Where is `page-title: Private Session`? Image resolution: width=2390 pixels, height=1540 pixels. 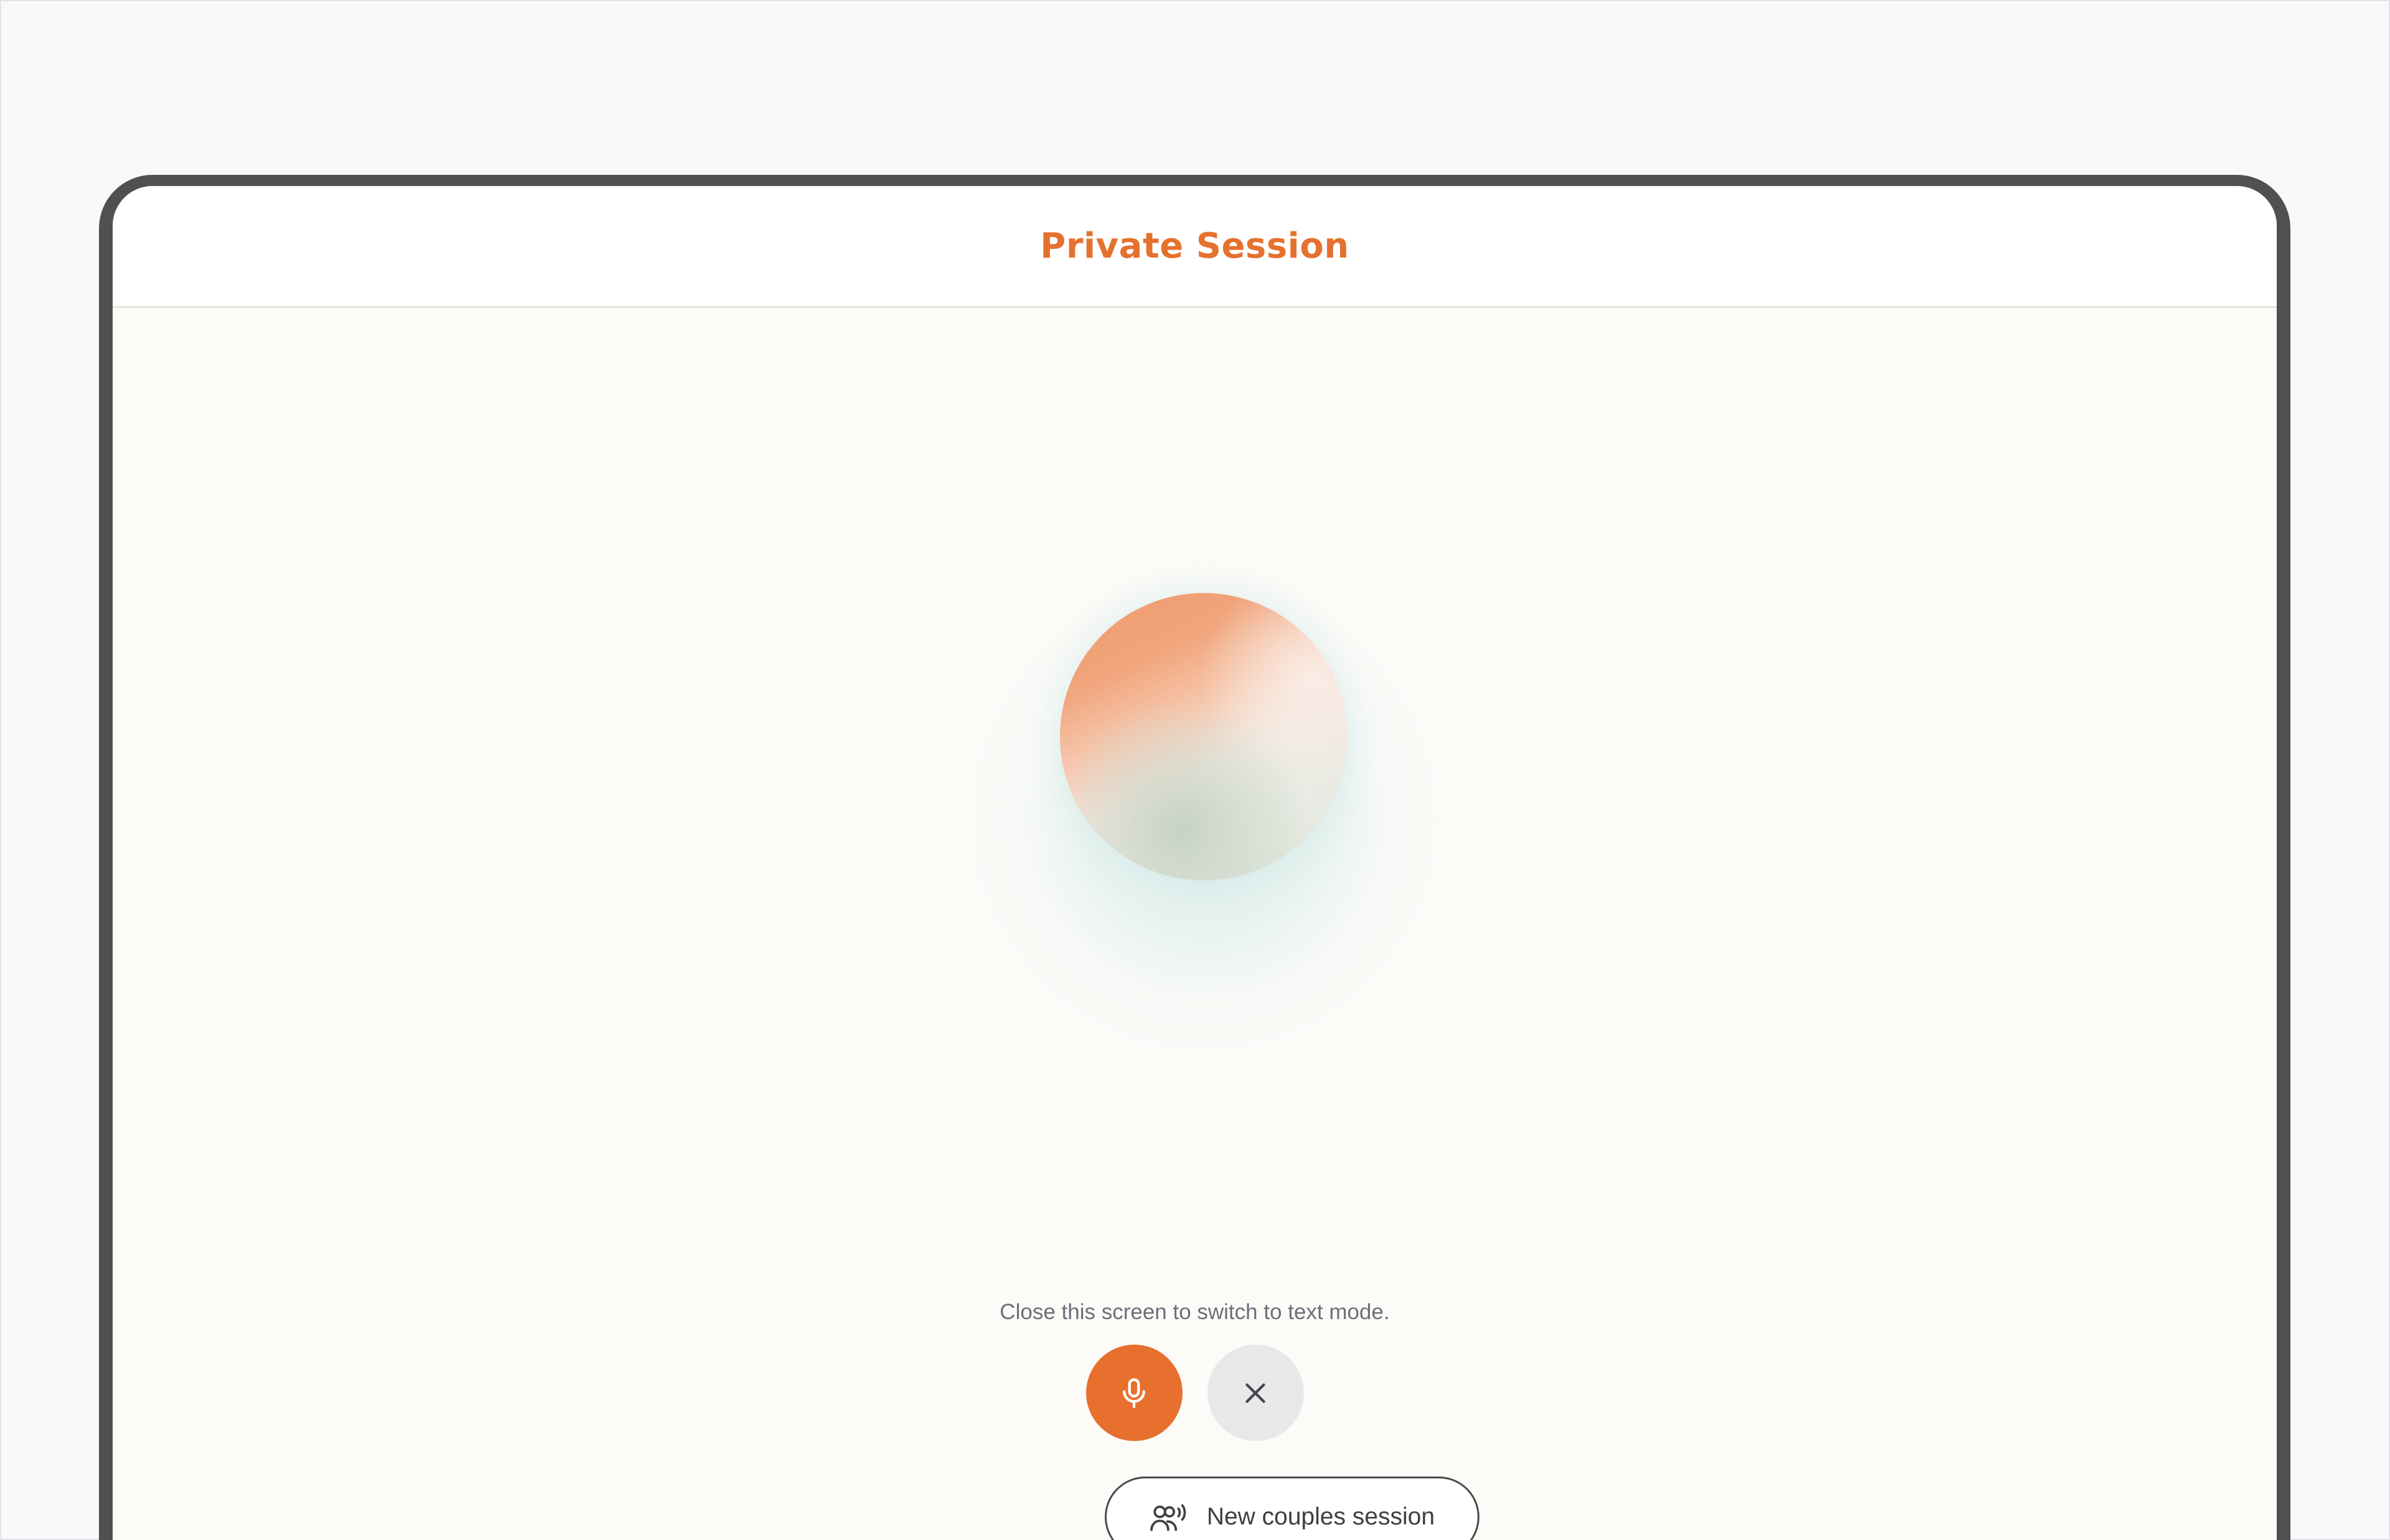 page-title: Private Session is located at coordinates (1194, 246).